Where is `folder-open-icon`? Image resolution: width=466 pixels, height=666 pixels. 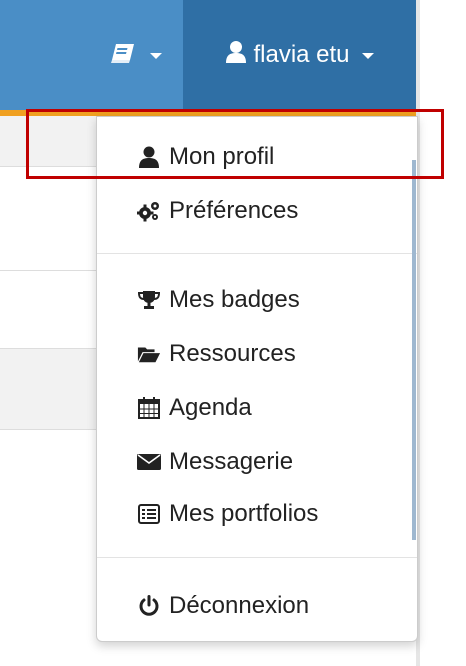
folder-open-icon is located at coordinates (149, 354).